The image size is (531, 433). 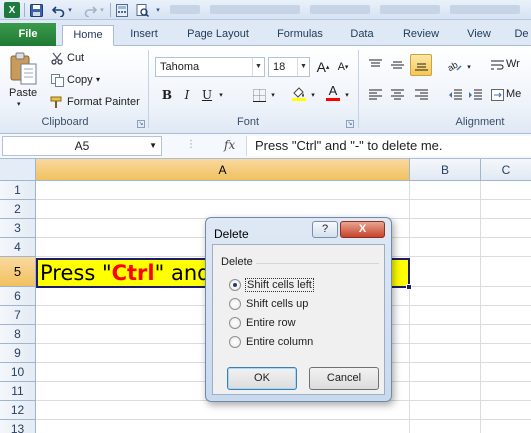 I want to click on font-color-dropdown-icon: ▾, so click(x=347, y=95).